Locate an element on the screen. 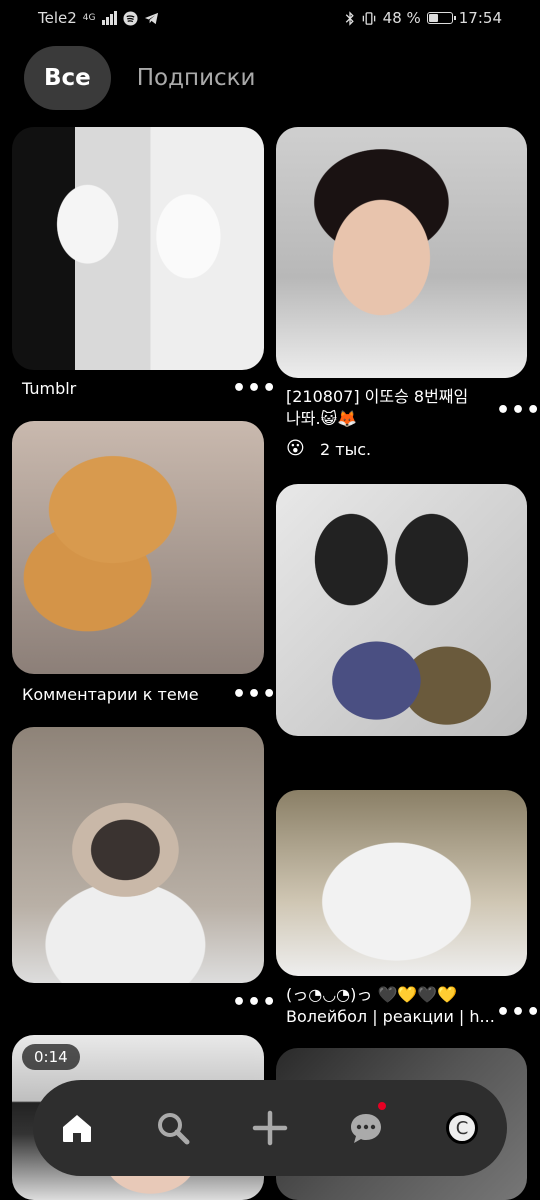 The width and height of the screenshot is (540, 1200). home-icon is located at coordinates (77, 1128).